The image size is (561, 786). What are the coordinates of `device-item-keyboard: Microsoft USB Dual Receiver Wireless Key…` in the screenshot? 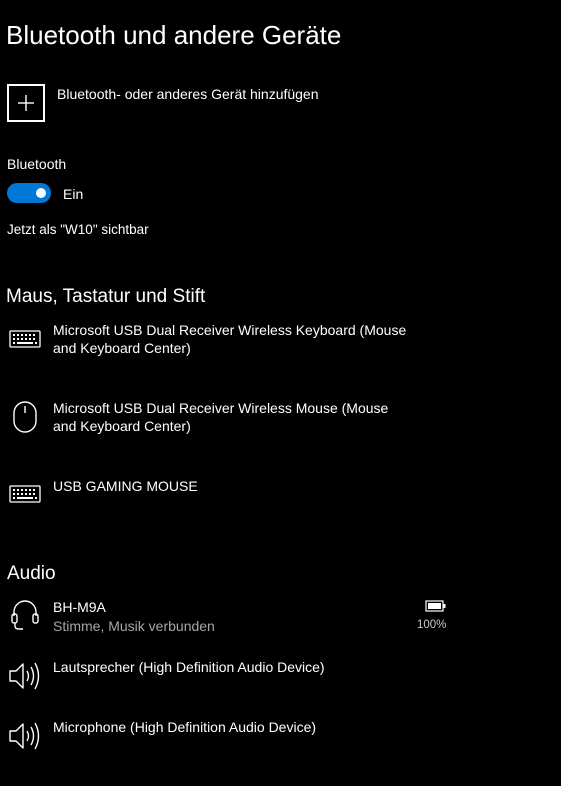 It's located at (230, 343).